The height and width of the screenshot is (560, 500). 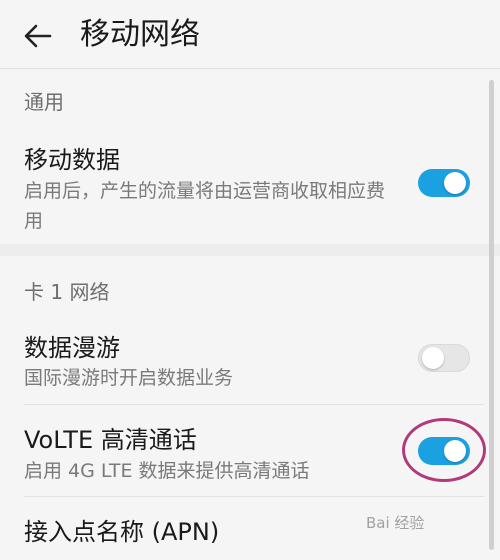 I want to click on header-divider, so click(x=250, y=68).